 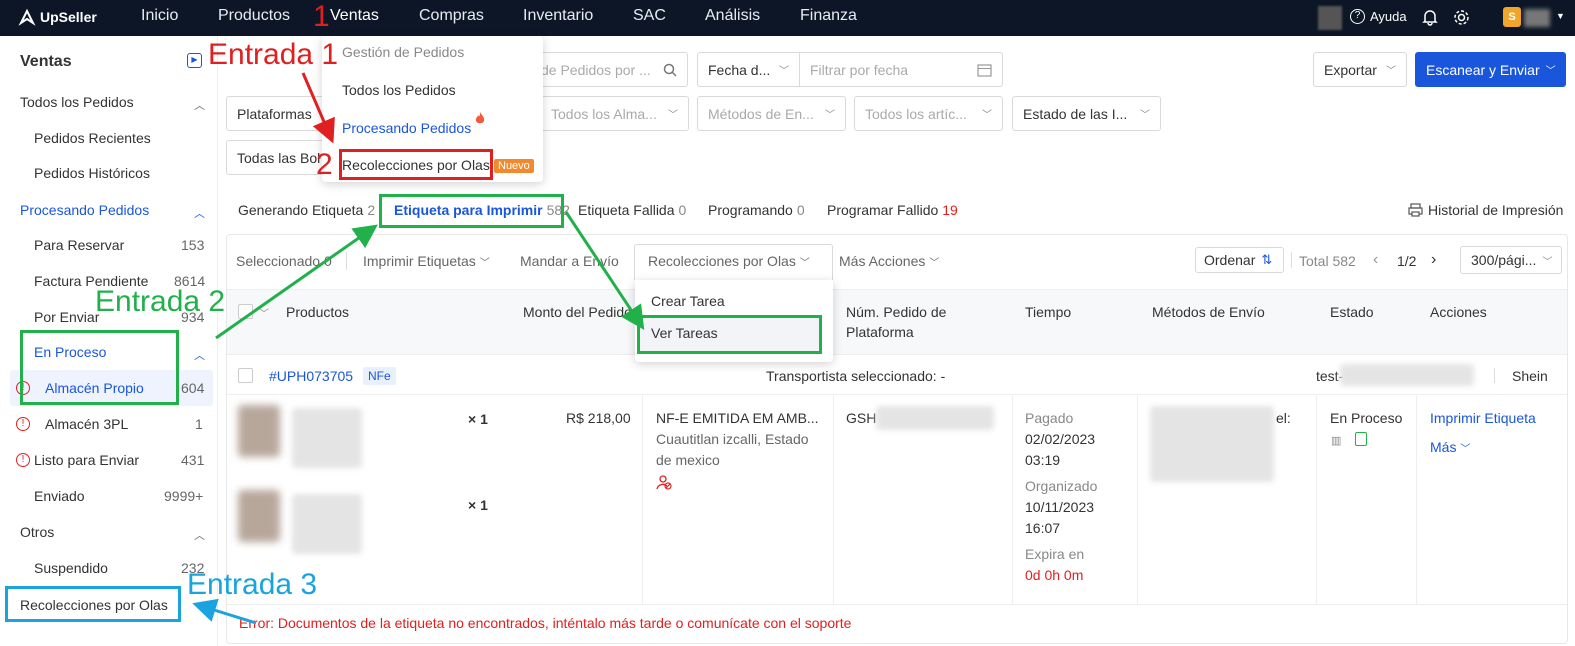 I want to click on arrow-blue, so click(x=224, y=611).